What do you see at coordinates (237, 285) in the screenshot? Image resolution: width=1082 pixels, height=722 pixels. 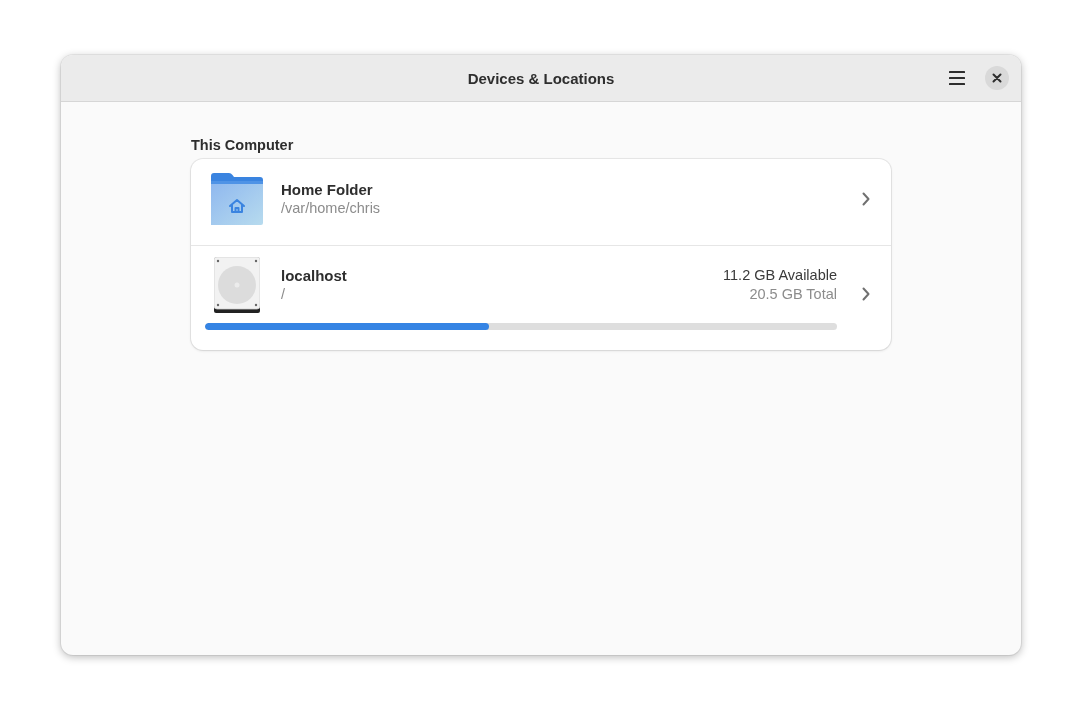 I see `hard-drive-icon` at bounding box center [237, 285].